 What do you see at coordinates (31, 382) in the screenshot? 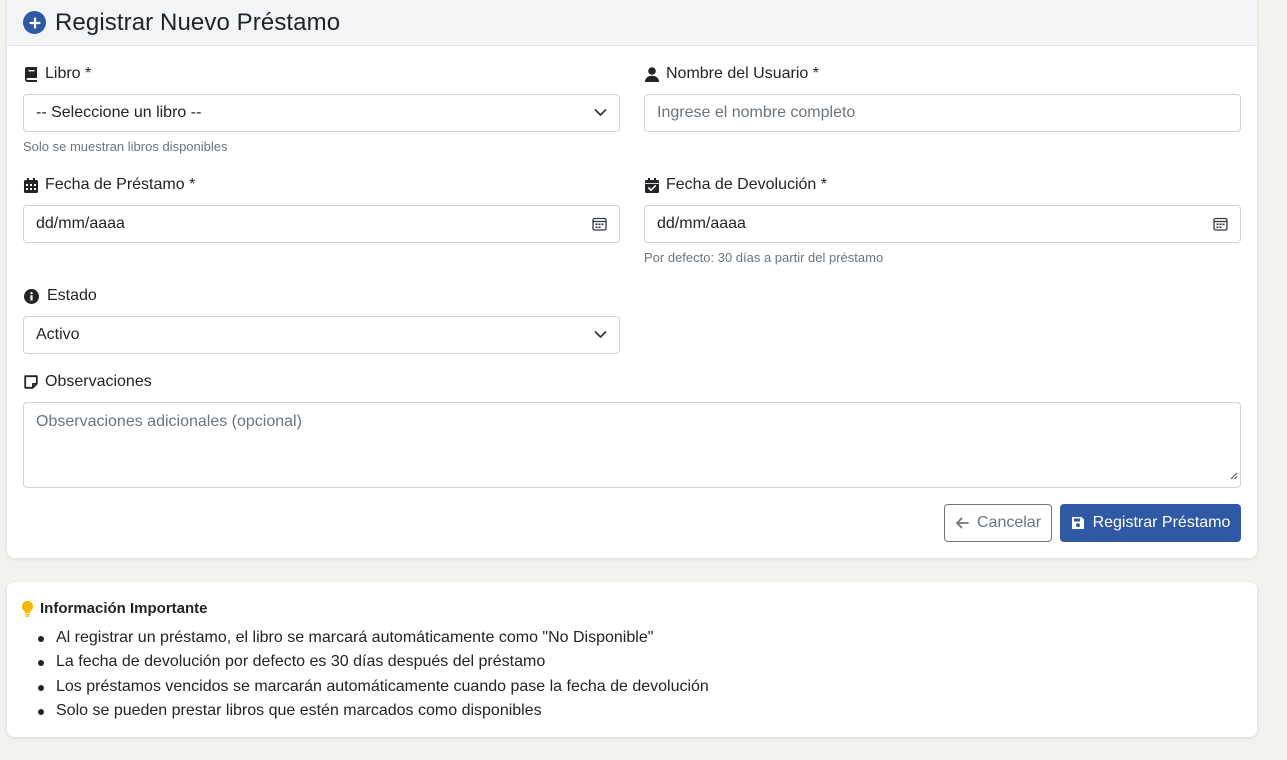
I see `sticky-note-icon` at bounding box center [31, 382].